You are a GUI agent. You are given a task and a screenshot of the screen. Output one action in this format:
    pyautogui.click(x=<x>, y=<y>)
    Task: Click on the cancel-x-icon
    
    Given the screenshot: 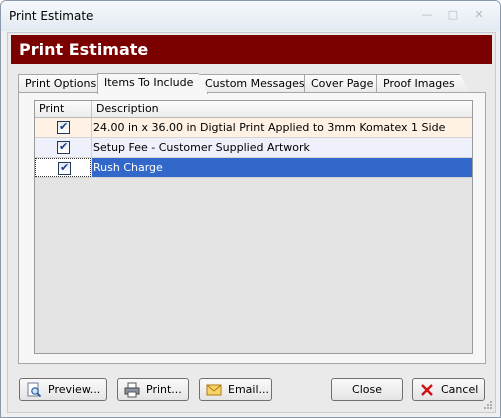 What is the action you would take?
    pyautogui.click(x=427, y=390)
    